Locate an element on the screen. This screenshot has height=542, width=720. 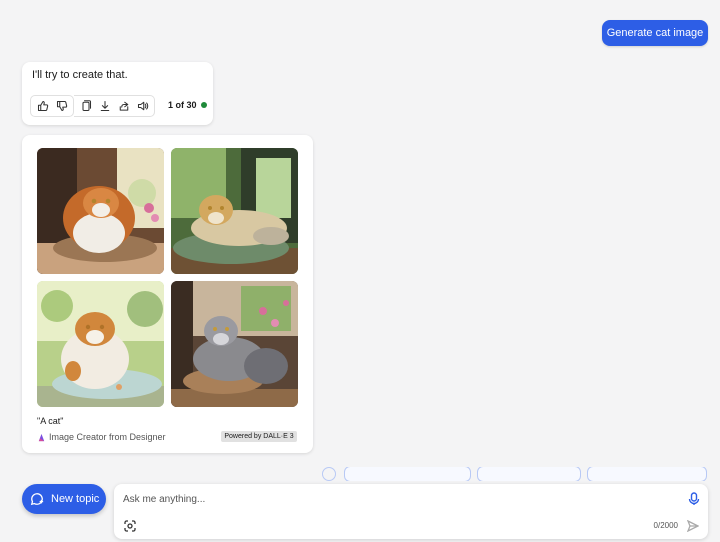
suggestion-chips is located at coordinates (521, 474).